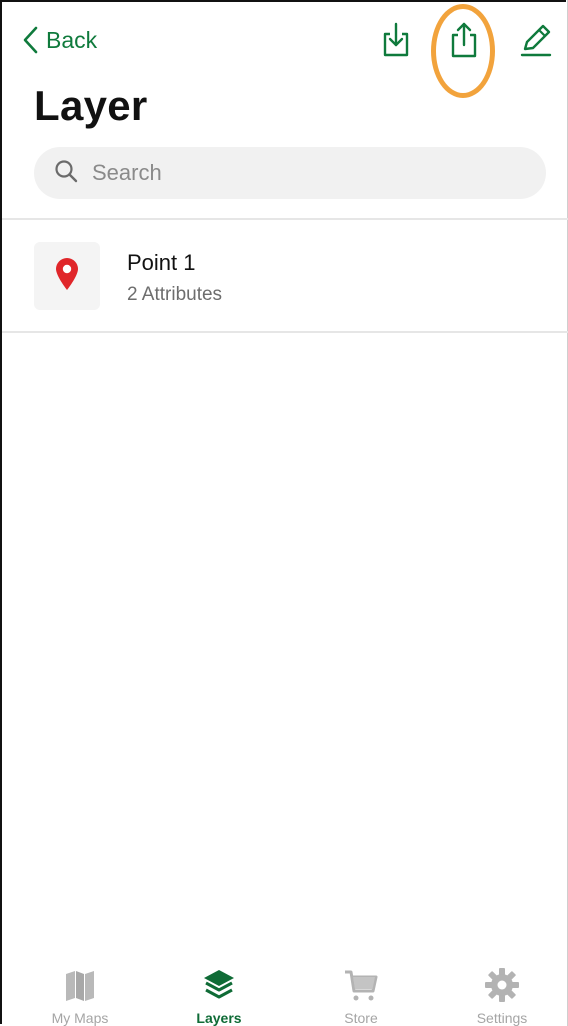  I want to click on layers-icon, so click(219, 985).